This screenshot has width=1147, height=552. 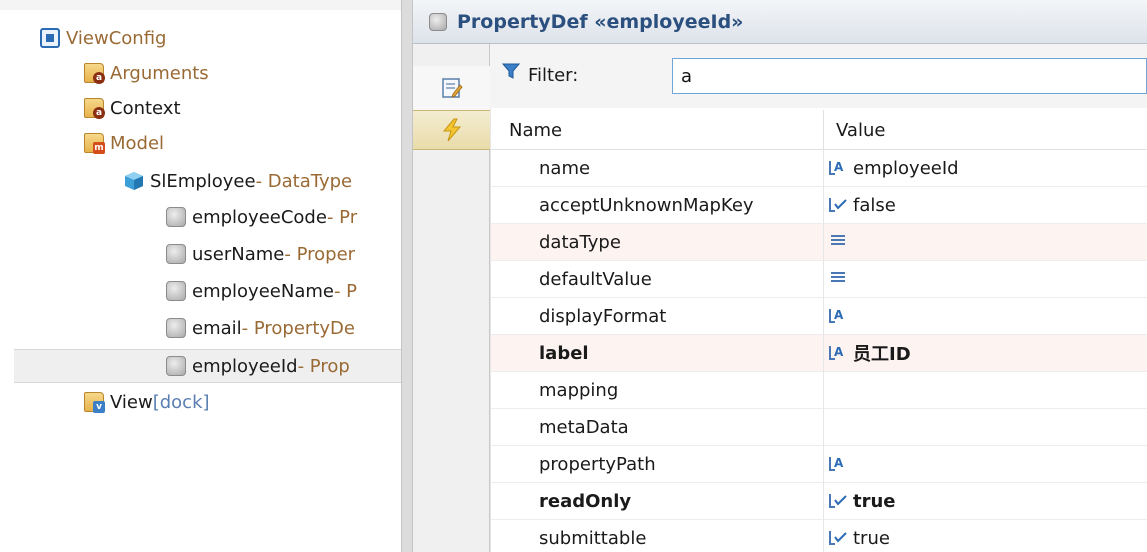 What do you see at coordinates (823, 130) in the screenshot?
I see `column-divider` at bounding box center [823, 130].